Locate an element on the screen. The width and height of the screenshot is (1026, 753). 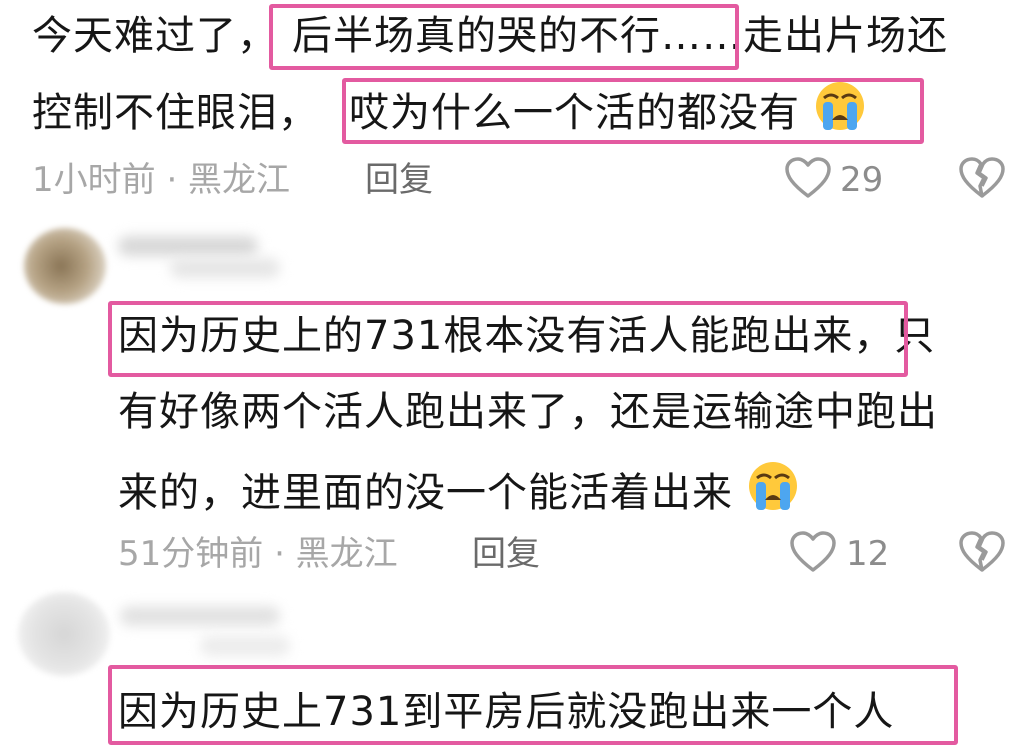
comment1-text-part: 控制不住眼泪， is located at coordinates (175, 113).